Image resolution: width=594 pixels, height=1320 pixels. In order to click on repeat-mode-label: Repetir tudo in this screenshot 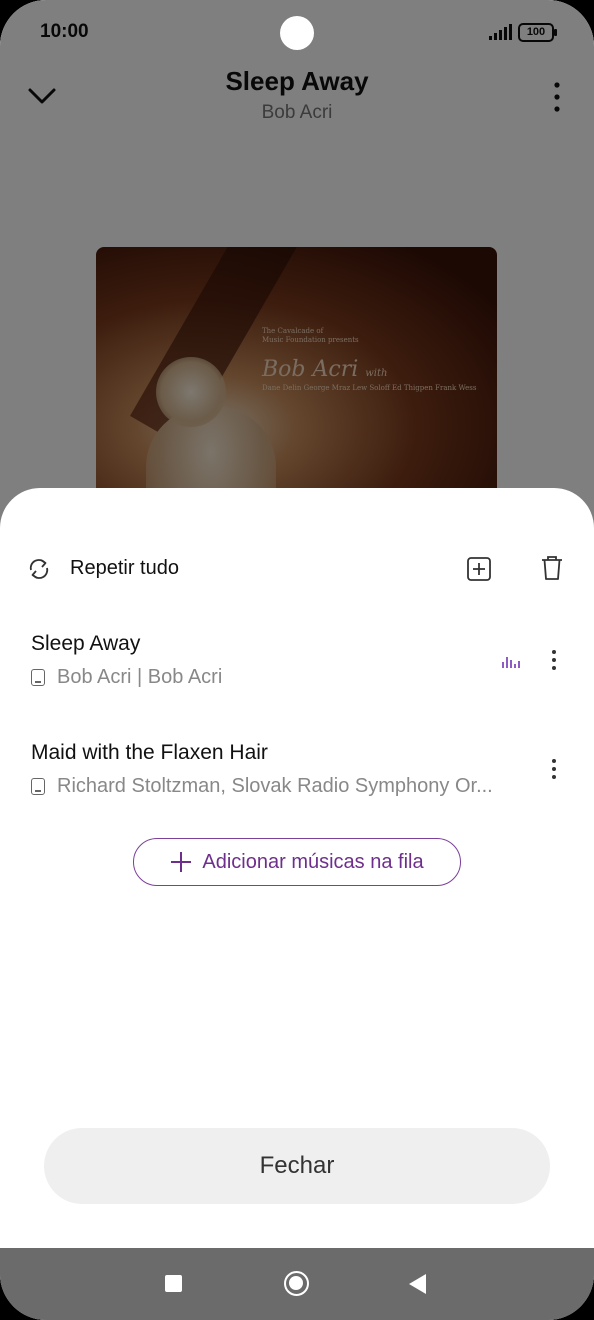, I will do `click(124, 568)`.